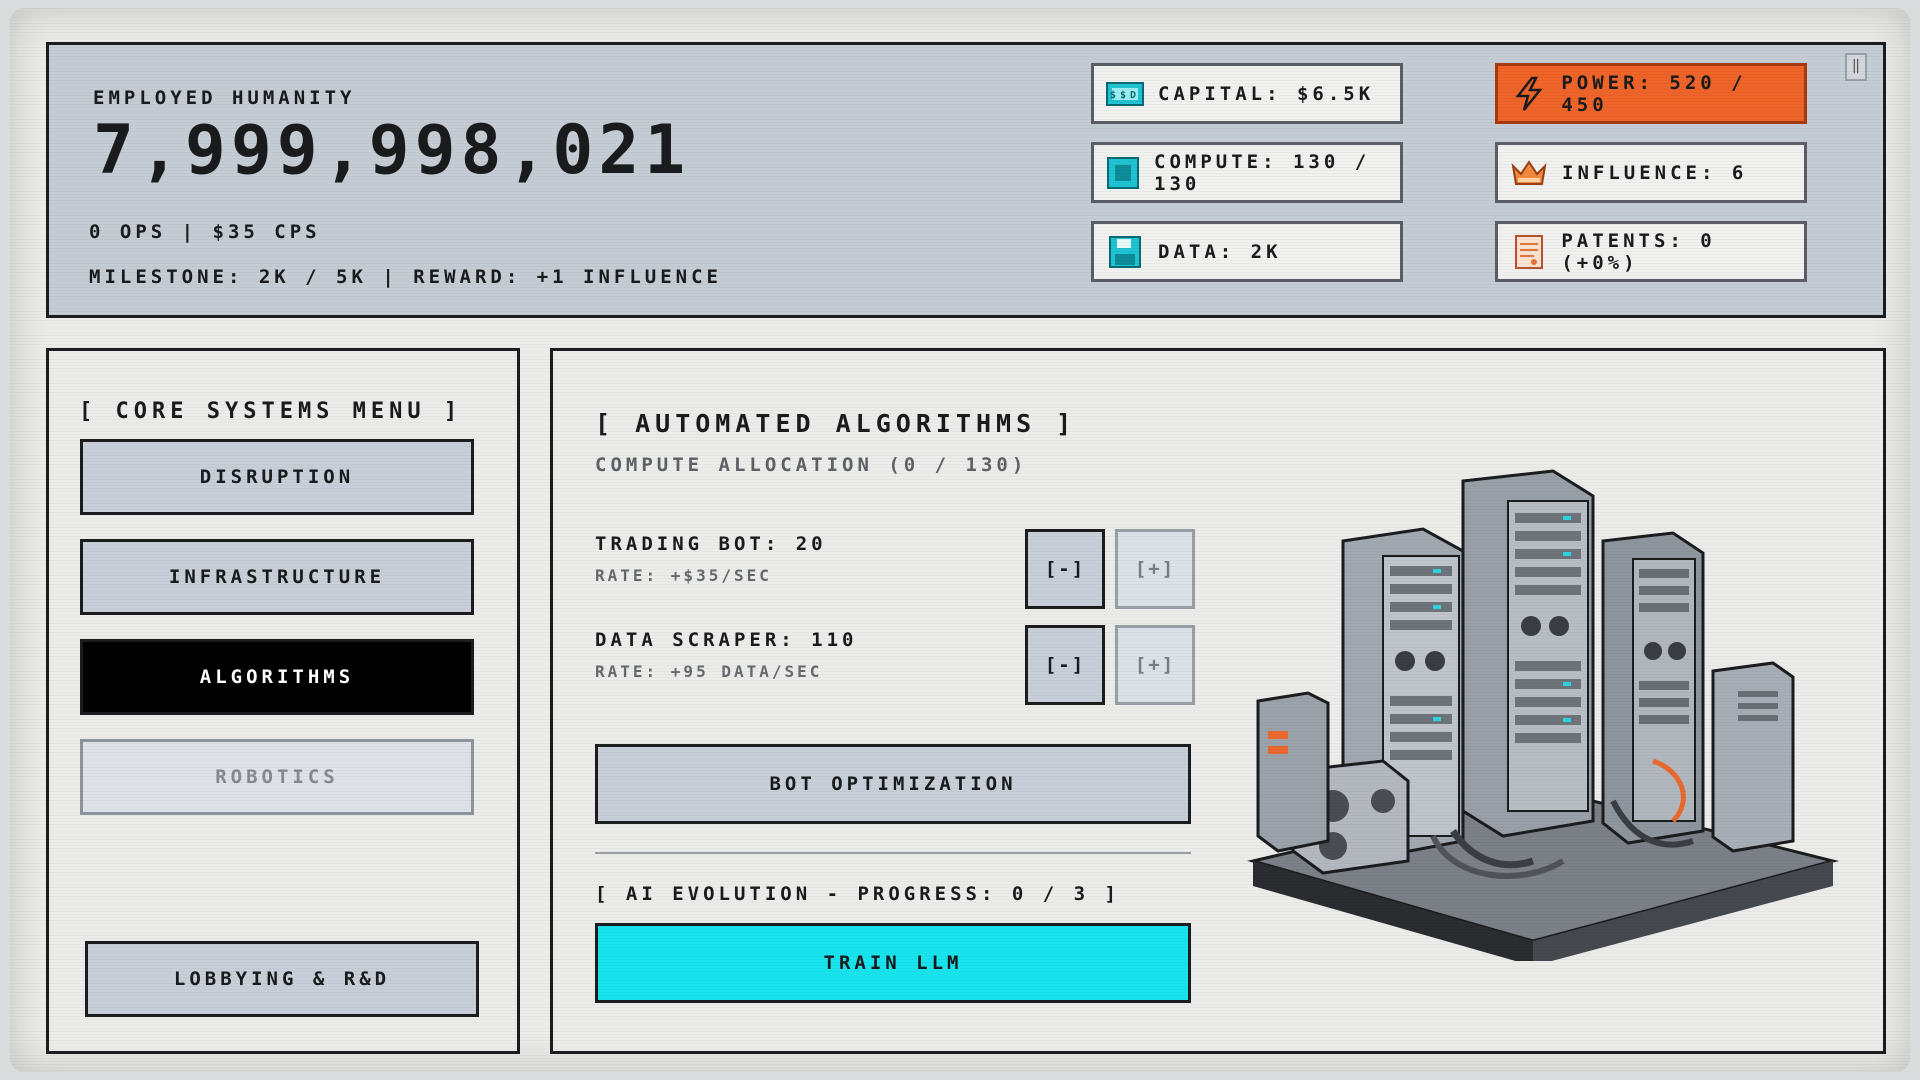  What do you see at coordinates (1528, 93) in the screenshot?
I see `lightning-icon` at bounding box center [1528, 93].